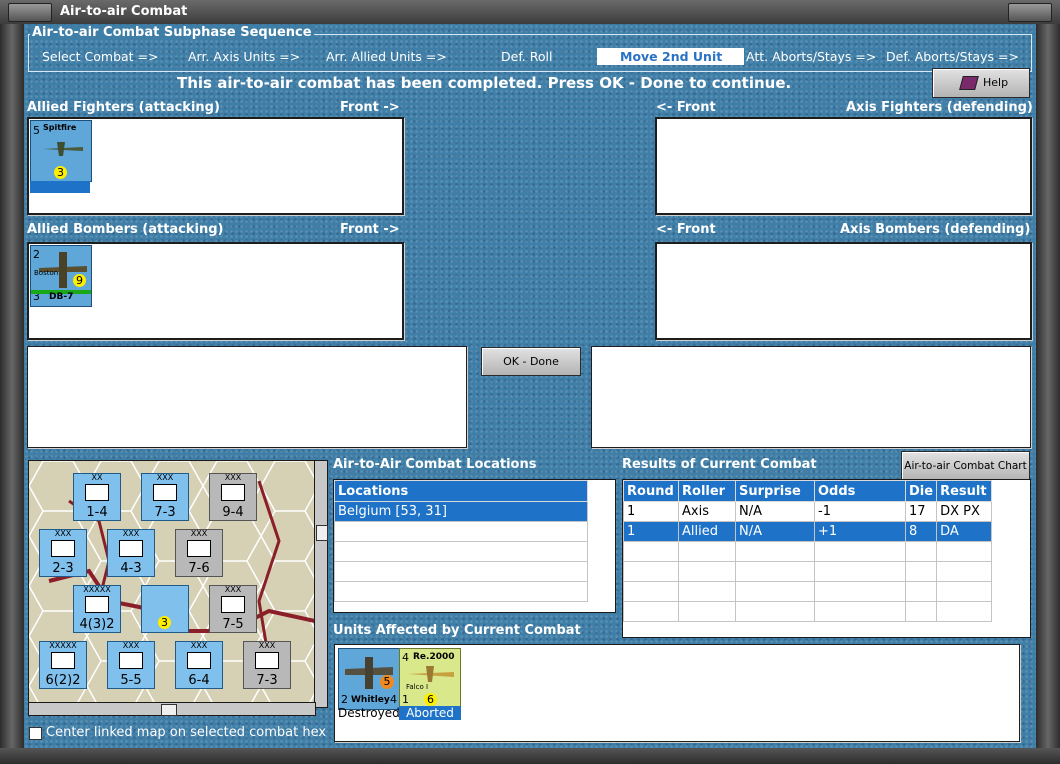  What do you see at coordinates (30, 12) in the screenshot?
I see `window-menu-button` at bounding box center [30, 12].